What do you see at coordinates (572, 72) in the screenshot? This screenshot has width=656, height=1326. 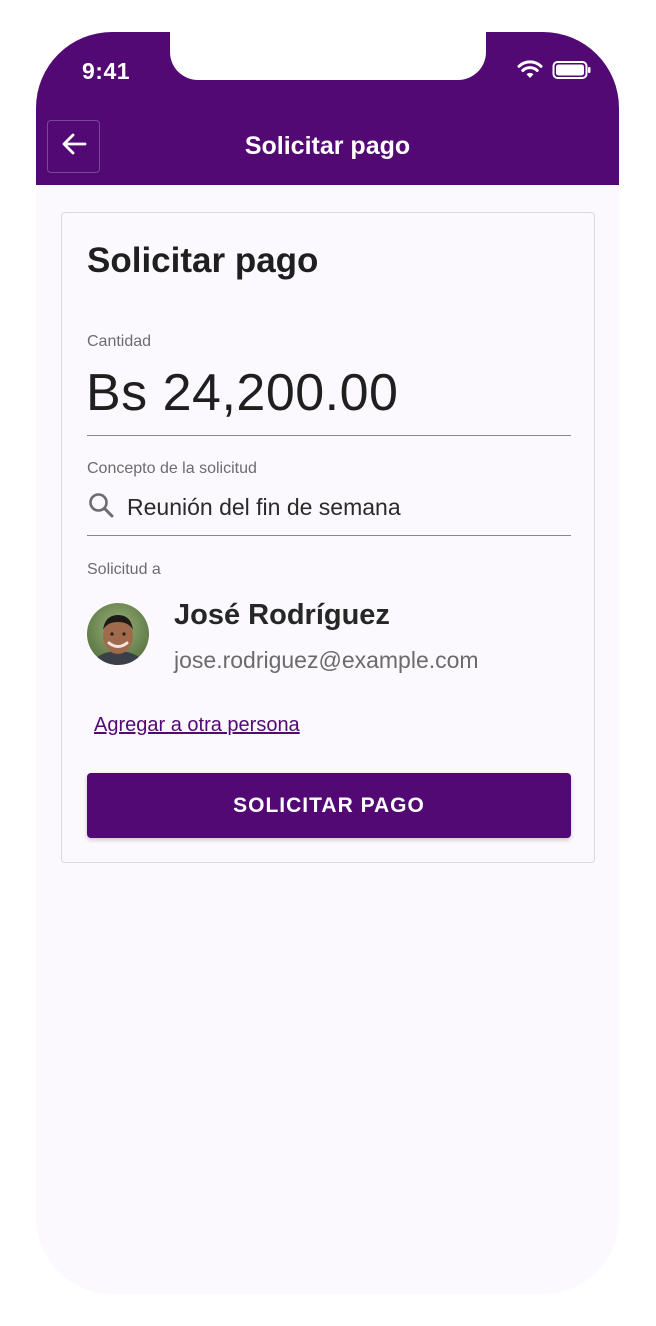 I see `battery-icon` at bounding box center [572, 72].